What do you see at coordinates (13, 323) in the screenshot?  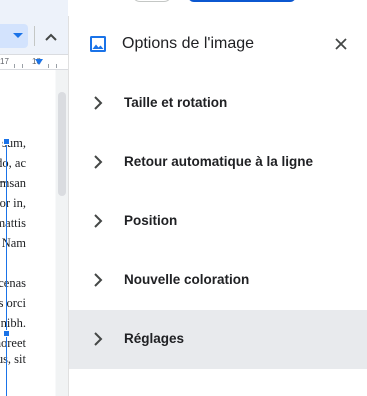 I see `body-text-line: nibh.` at bounding box center [13, 323].